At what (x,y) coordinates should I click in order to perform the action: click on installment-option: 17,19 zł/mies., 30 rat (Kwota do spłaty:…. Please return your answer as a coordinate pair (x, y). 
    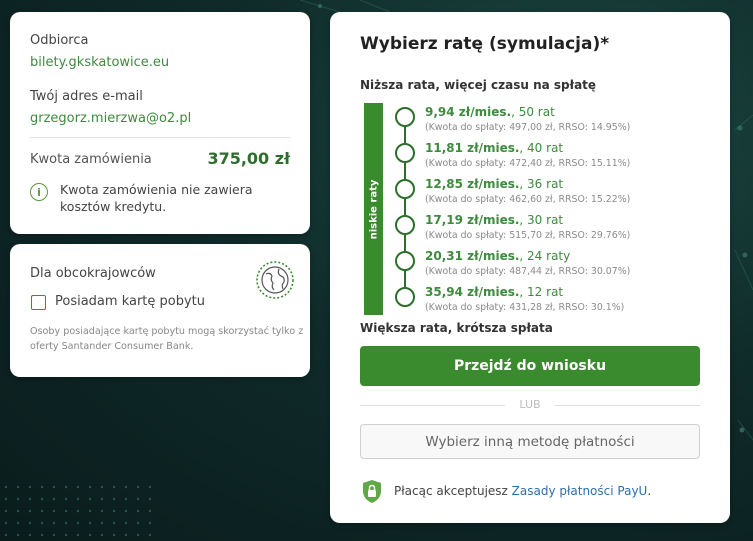
    Looking at the image, I should click on (554, 230).